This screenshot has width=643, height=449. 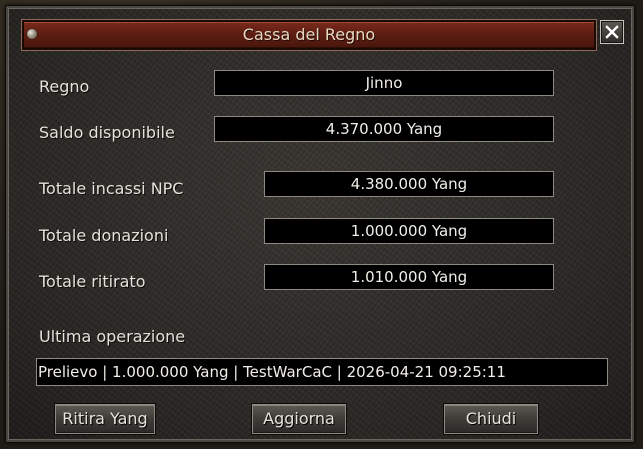 I want to click on donations-label: Totale donazioni, so click(x=104, y=235).